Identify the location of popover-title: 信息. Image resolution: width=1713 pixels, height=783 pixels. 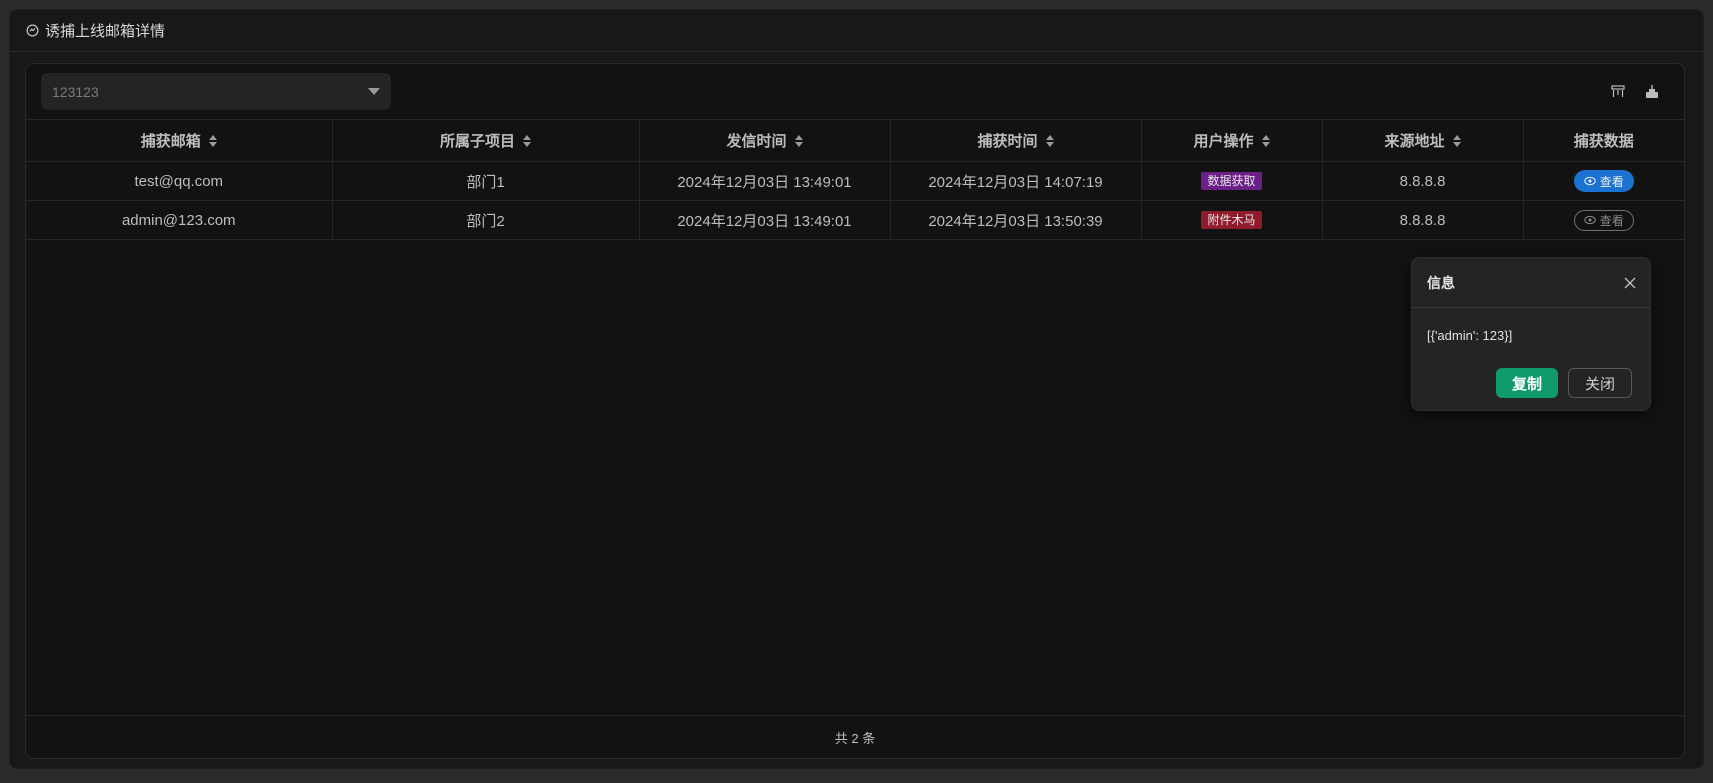
(1441, 282).